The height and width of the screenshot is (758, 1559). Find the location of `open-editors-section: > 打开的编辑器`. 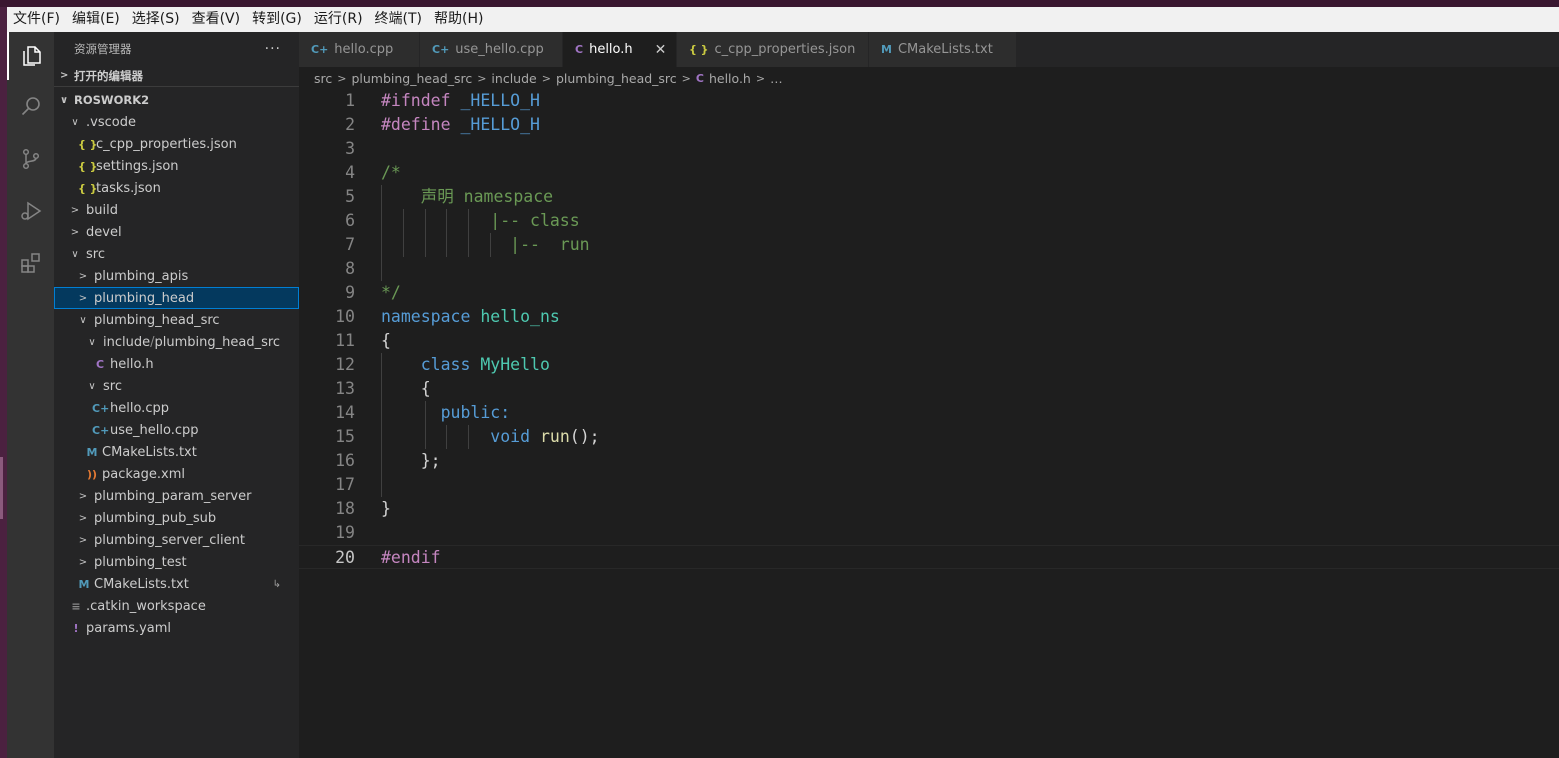

open-editors-section: > 打开的编辑器 is located at coordinates (176, 76).